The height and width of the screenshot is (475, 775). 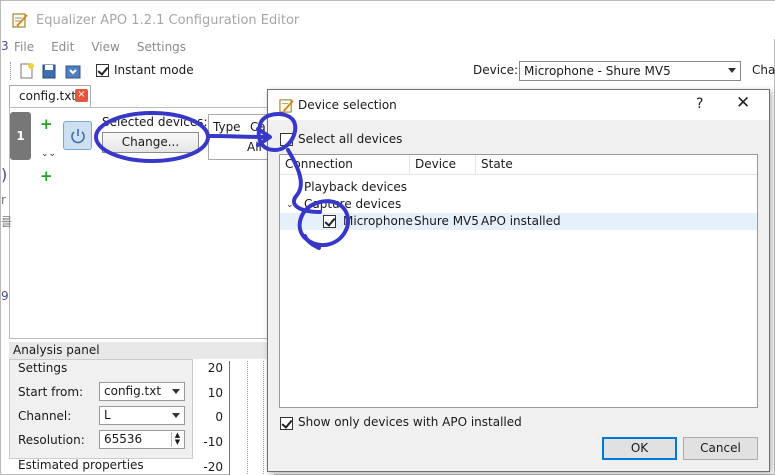 I want to click on channel-label: Channel:, so click(x=45, y=416).